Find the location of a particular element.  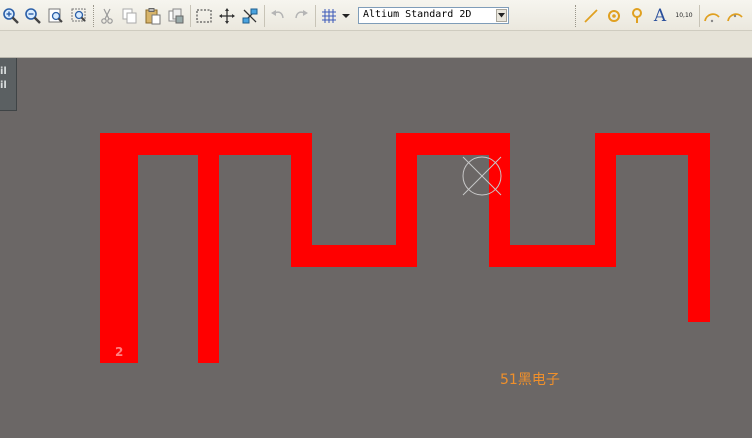

watermark-text: 51黑电子 is located at coordinates (530, 380).